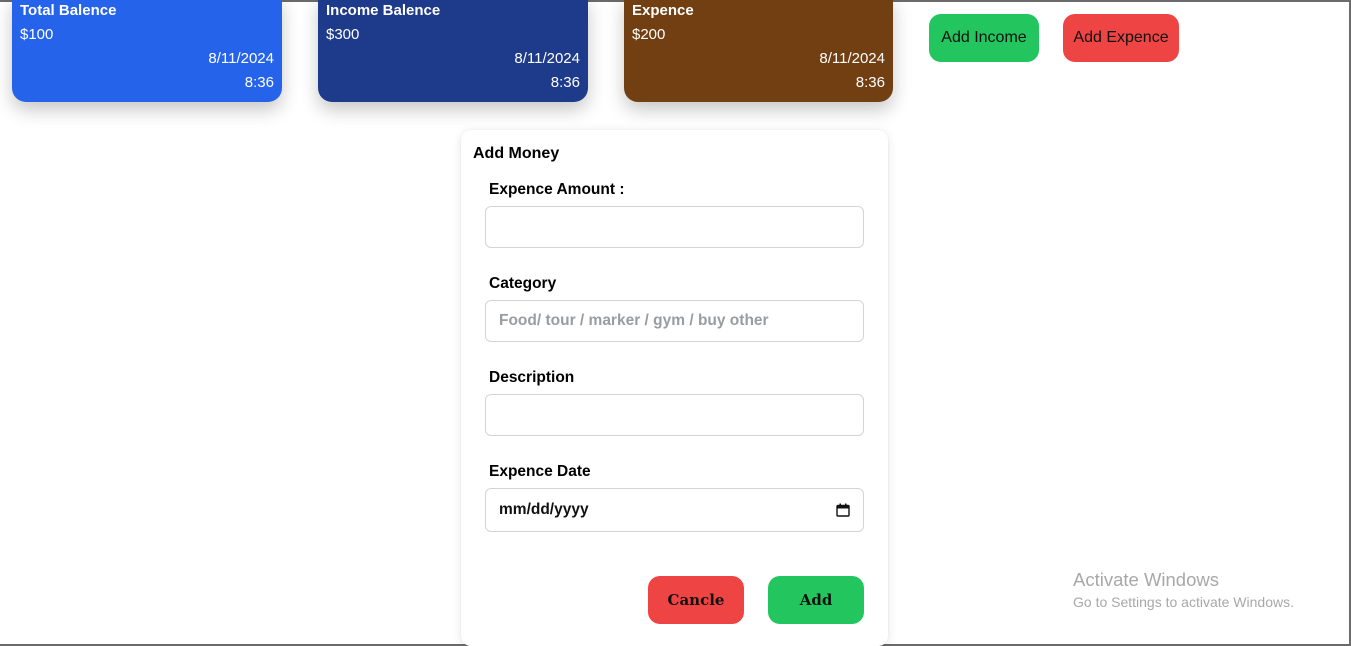  Describe the element at coordinates (843, 510) in the screenshot. I see `calendar-icon` at that location.